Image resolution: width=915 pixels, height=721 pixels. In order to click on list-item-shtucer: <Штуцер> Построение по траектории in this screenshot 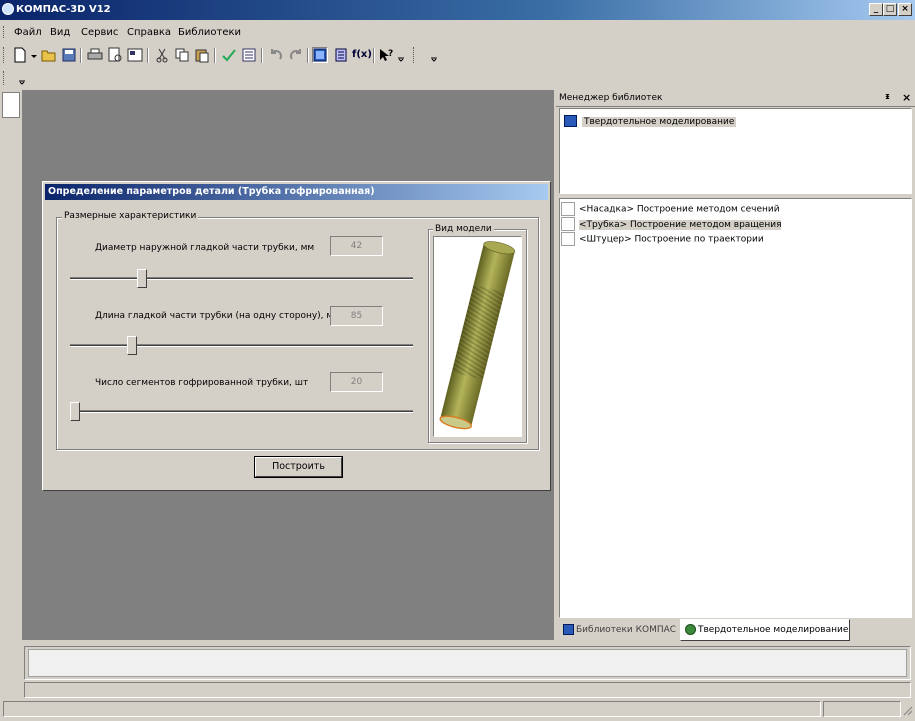, I will do `click(662, 239)`.